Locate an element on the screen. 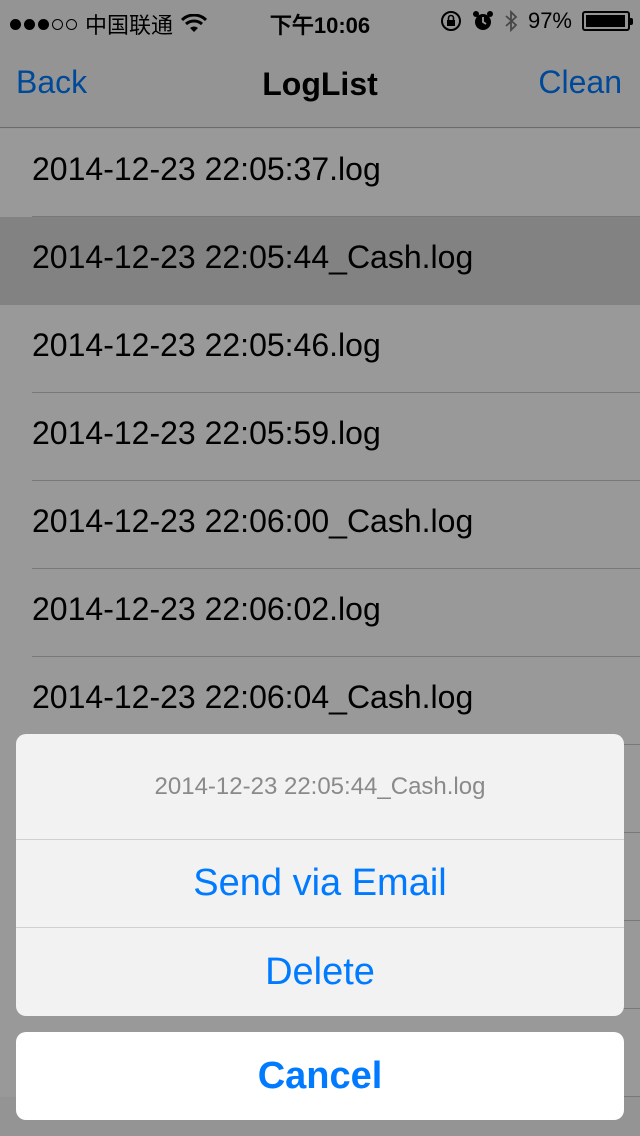 This screenshot has height=1136, width=640. send-via-email-button: Send via Email is located at coordinates (320, 884).